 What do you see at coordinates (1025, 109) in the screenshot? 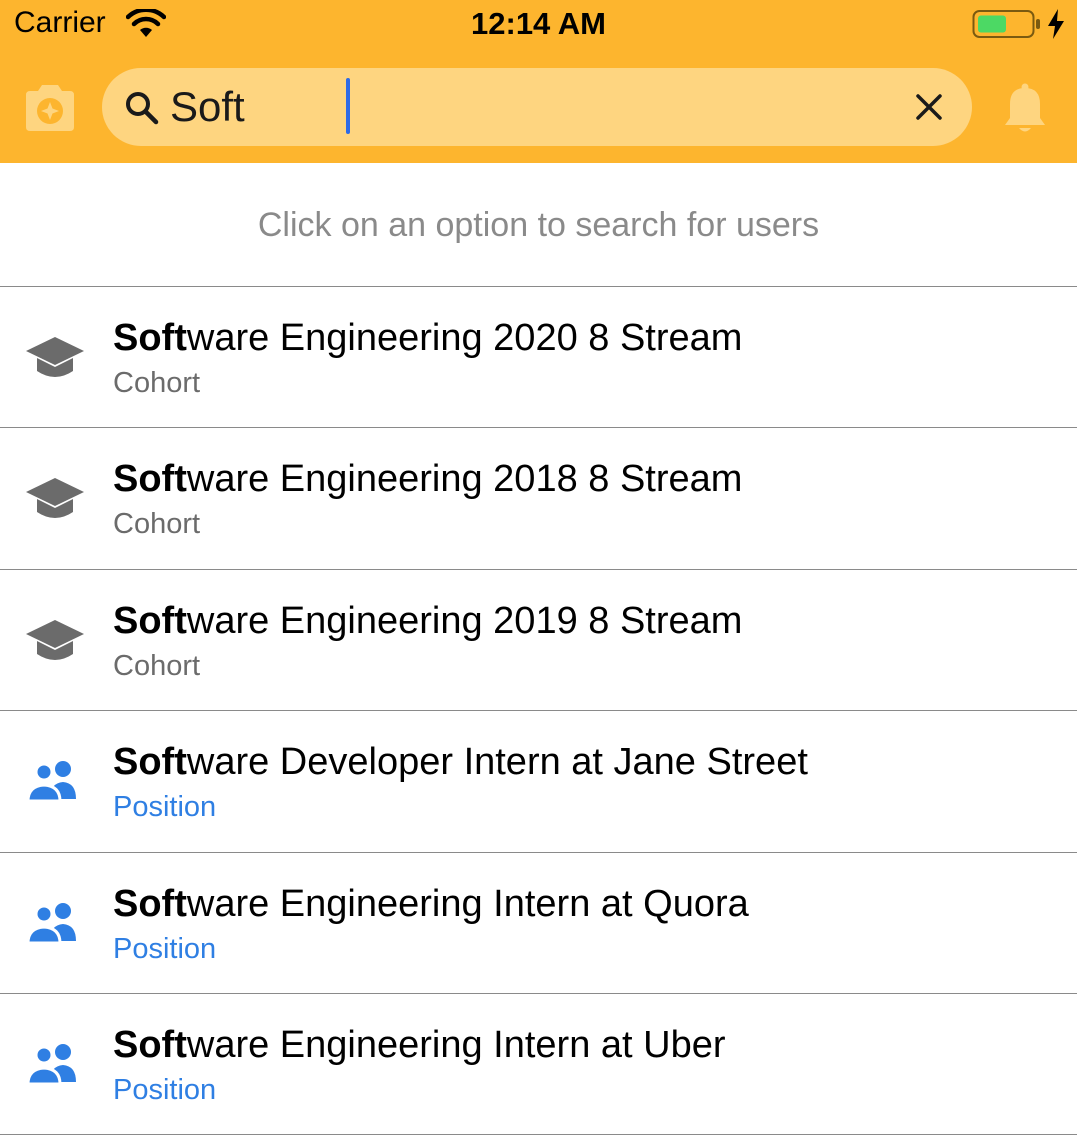
I see `notification-bell-icon` at bounding box center [1025, 109].